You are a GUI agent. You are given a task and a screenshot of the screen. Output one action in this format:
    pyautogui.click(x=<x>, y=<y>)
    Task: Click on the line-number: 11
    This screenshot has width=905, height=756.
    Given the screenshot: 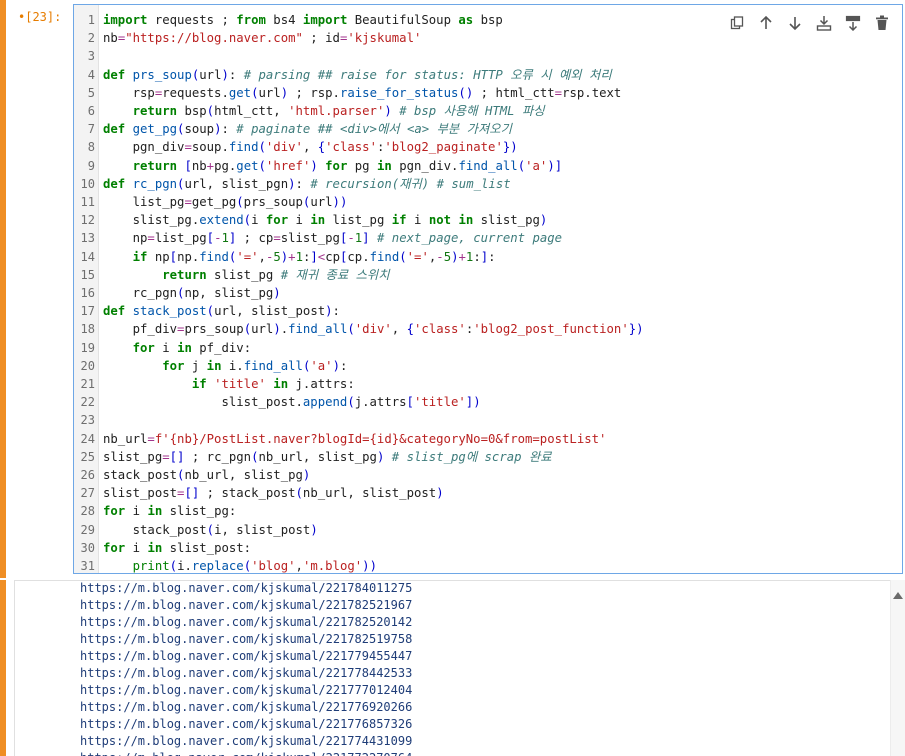 What is the action you would take?
    pyautogui.click(x=87, y=202)
    